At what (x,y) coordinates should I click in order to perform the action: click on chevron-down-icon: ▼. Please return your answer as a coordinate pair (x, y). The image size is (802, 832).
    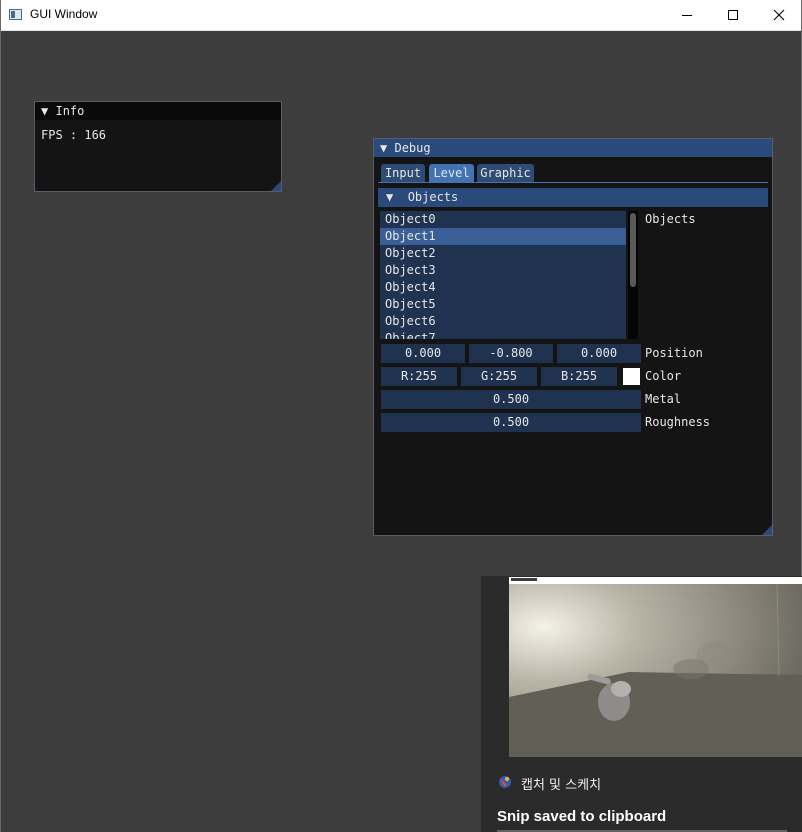
    Looking at the image, I should click on (390, 197).